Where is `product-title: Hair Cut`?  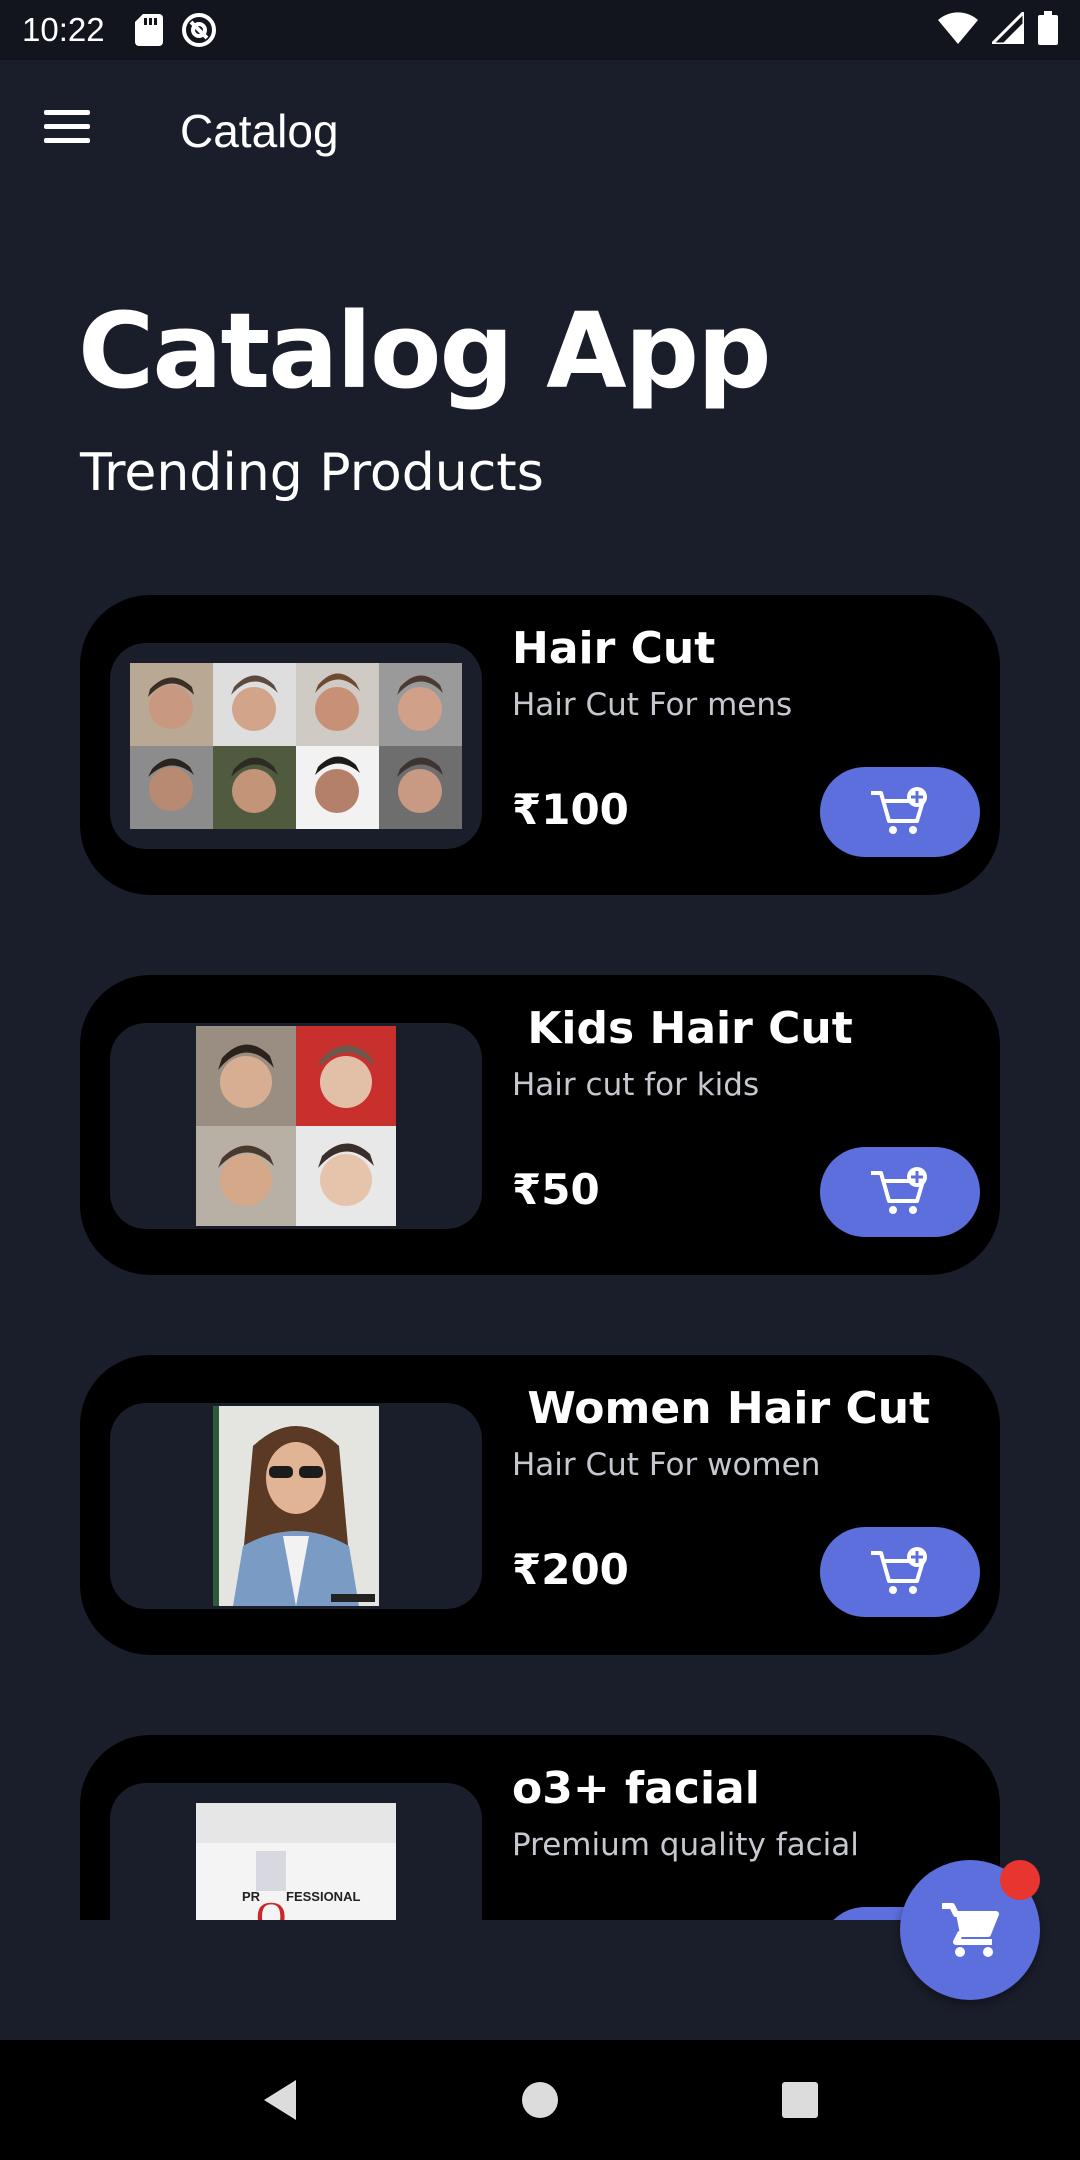
product-title: Hair Cut is located at coordinates (614, 648).